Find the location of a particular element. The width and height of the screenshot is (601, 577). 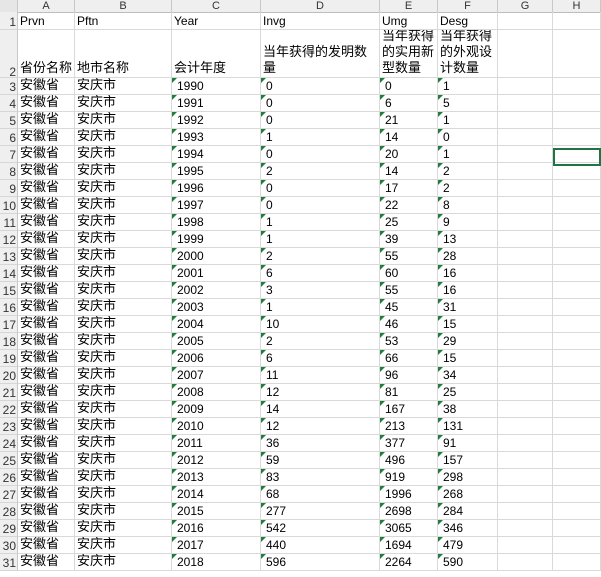

design-cell: 34 is located at coordinates (468, 375).